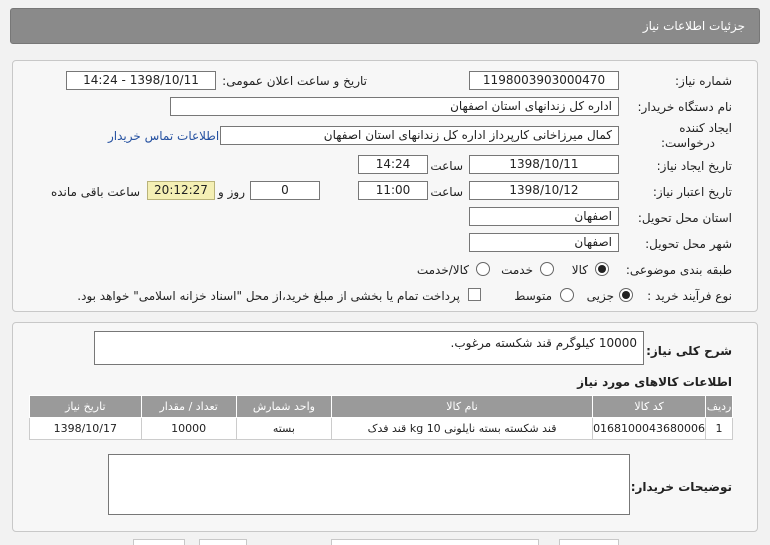 Image resolution: width=770 pixels, height=545 pixels. What do you see at coordinates (141, 80) in the screenshot?
I see `announce-field: 1398/10/11 - 14:24` at bounding box center [141, 80].